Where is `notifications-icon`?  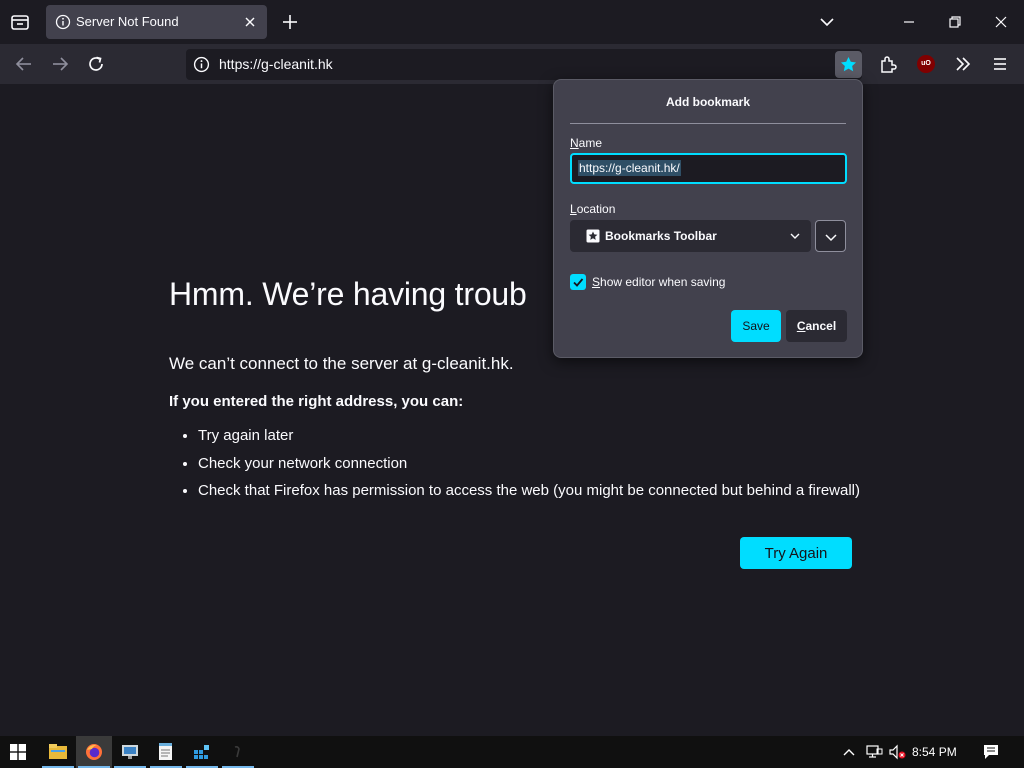 notifications-icon is located at coordinates (991, 752).